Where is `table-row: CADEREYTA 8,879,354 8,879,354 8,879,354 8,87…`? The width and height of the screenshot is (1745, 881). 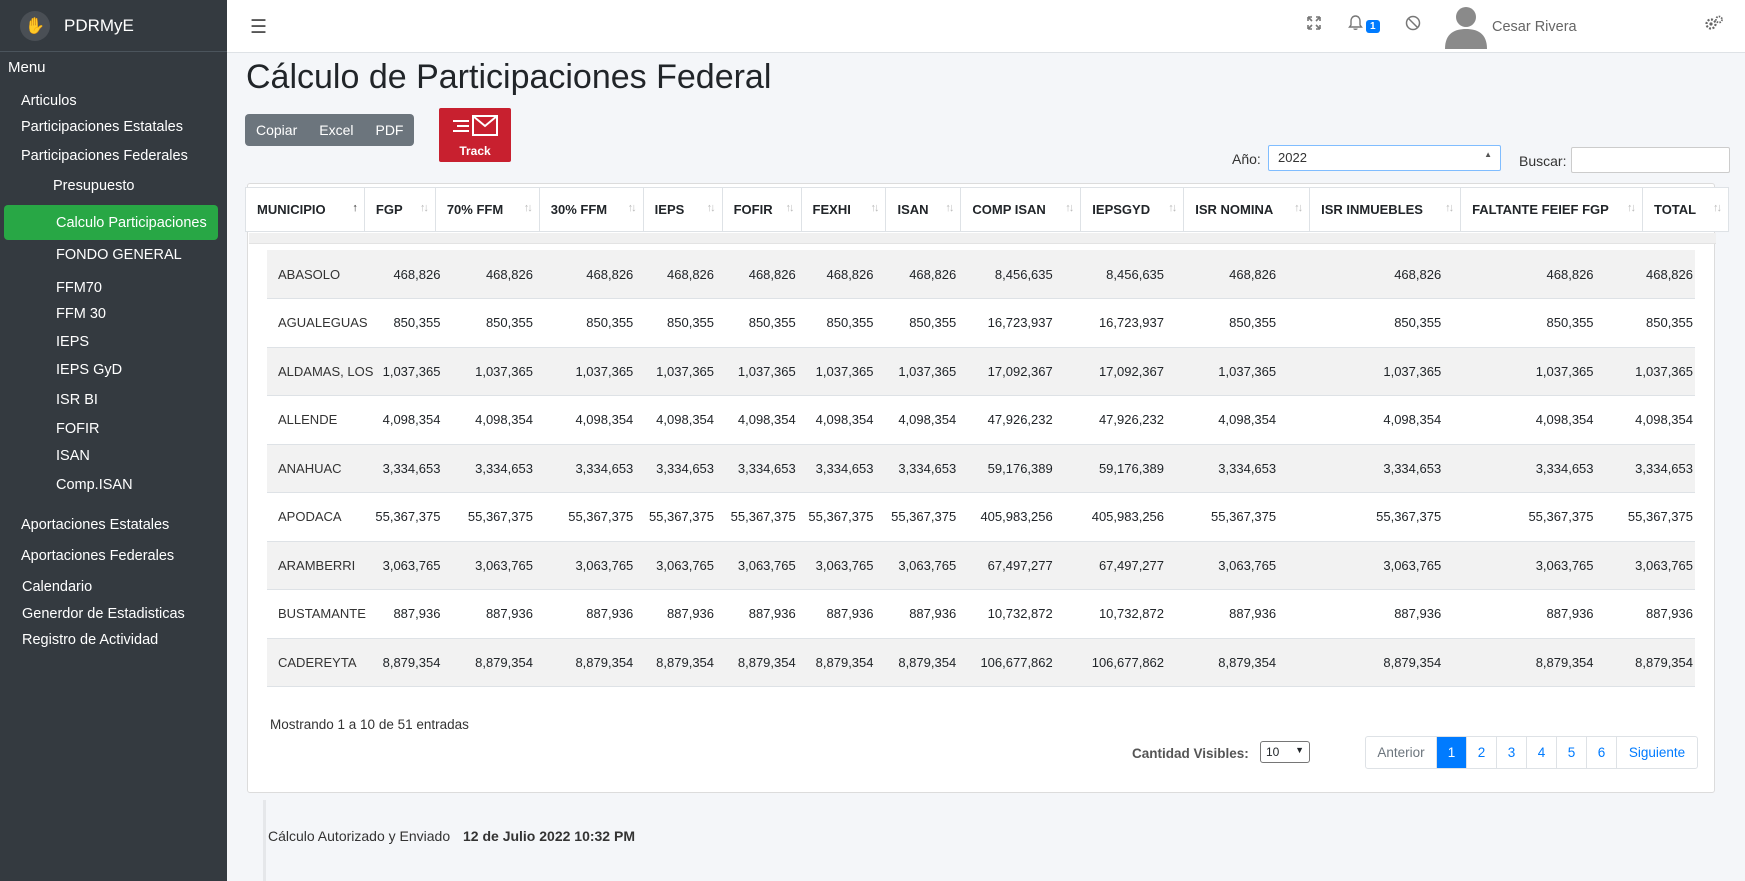 table-row: CADEREYTA 8,879,354 8,879,354 8,879,354 8,87… is located at coordinates (981, 662).